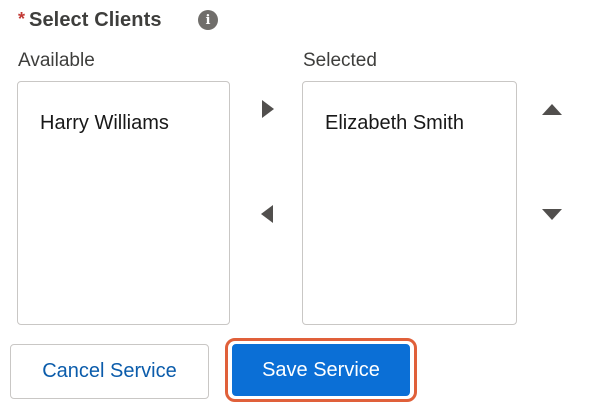  Describe the element at coordinates (22, 18) in the screenshot. I see `required-indicator: *` at that location.